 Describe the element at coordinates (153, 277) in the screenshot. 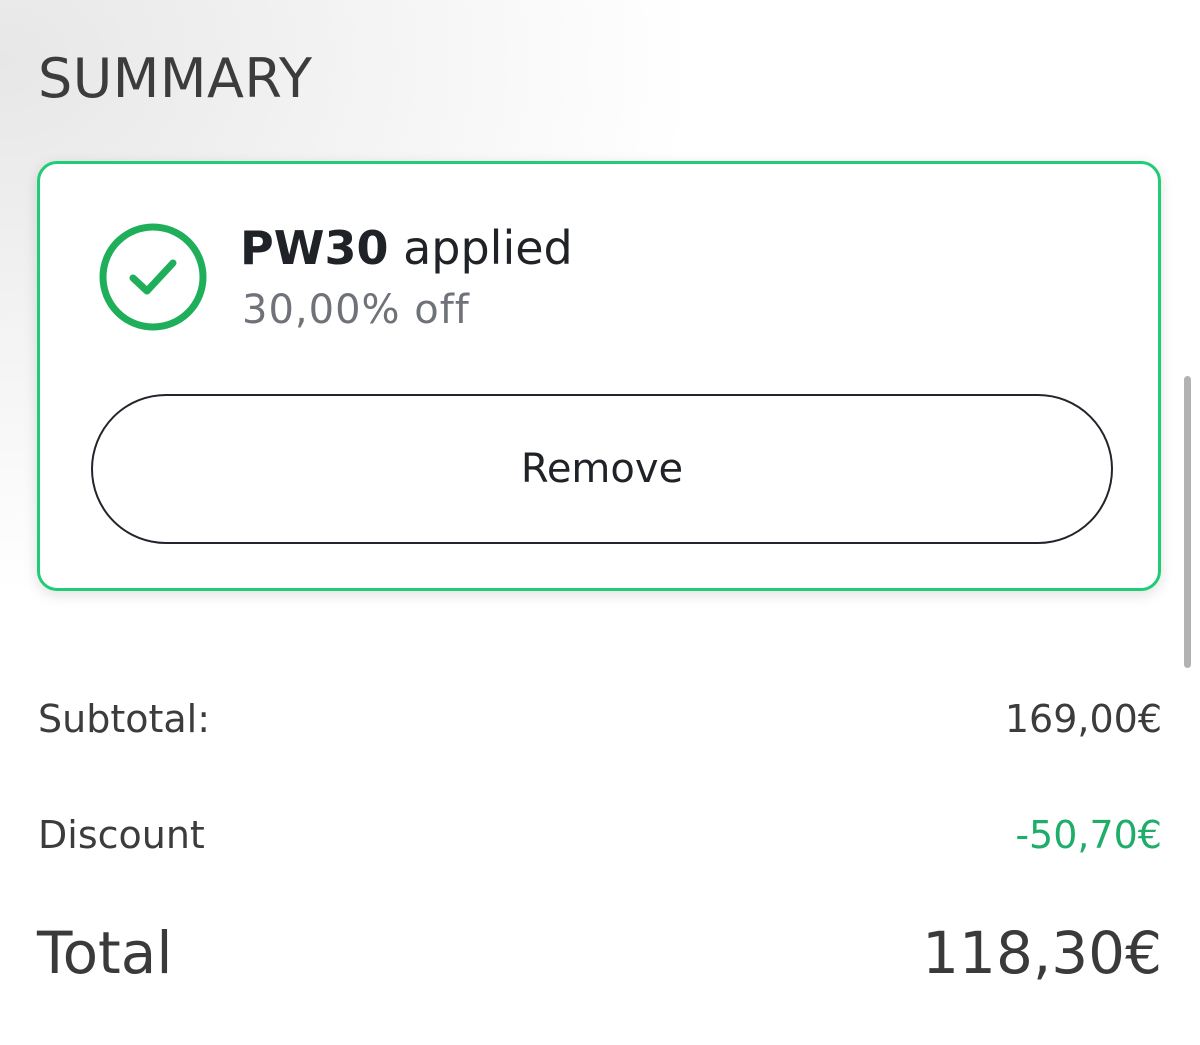

I see `check-circle-icon` at that location.